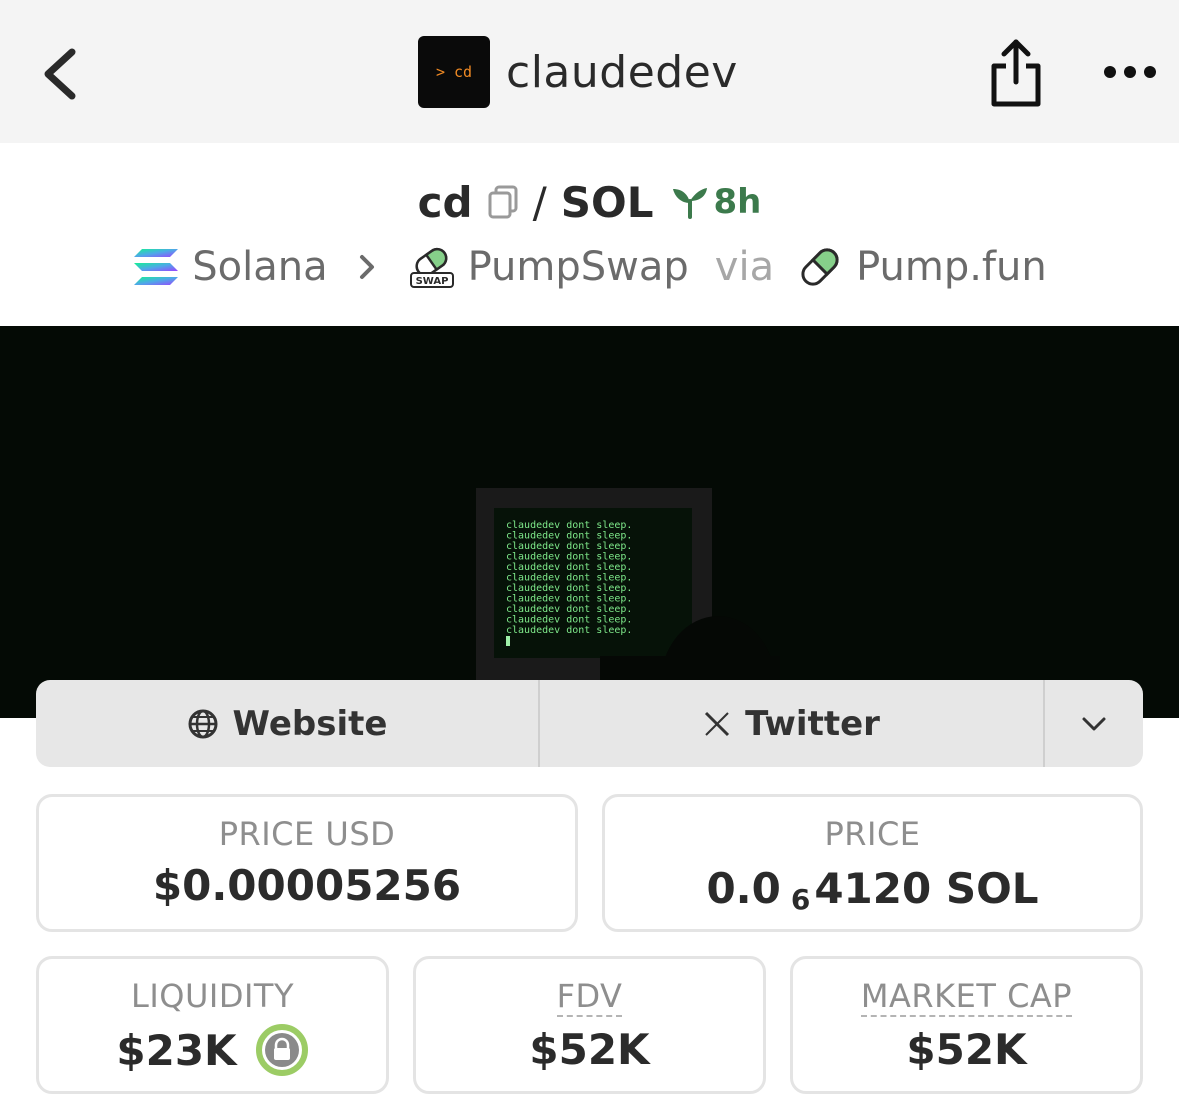 This screenshot has height=1109, width=1179. What do you see at coordinates (589, 997) in the screenshot?
I see `fdv-label: FDV` at bounding box center [589, 997].